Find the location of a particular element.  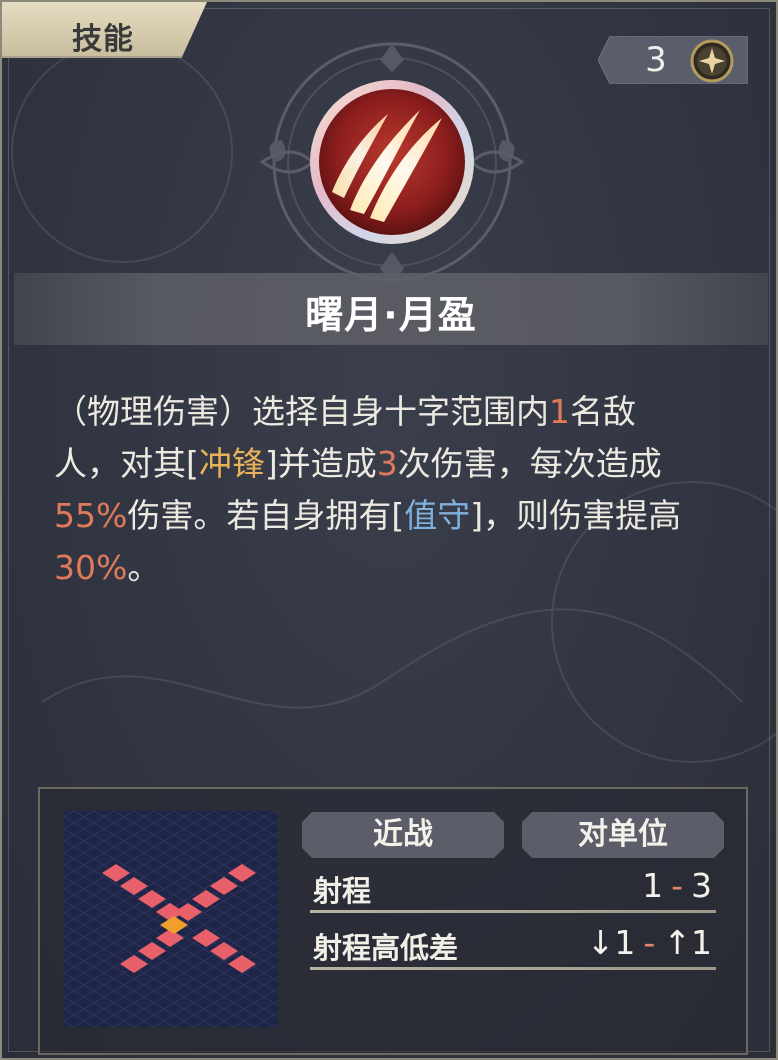

range-value: 1-3 is located at coordinates (677, 885).